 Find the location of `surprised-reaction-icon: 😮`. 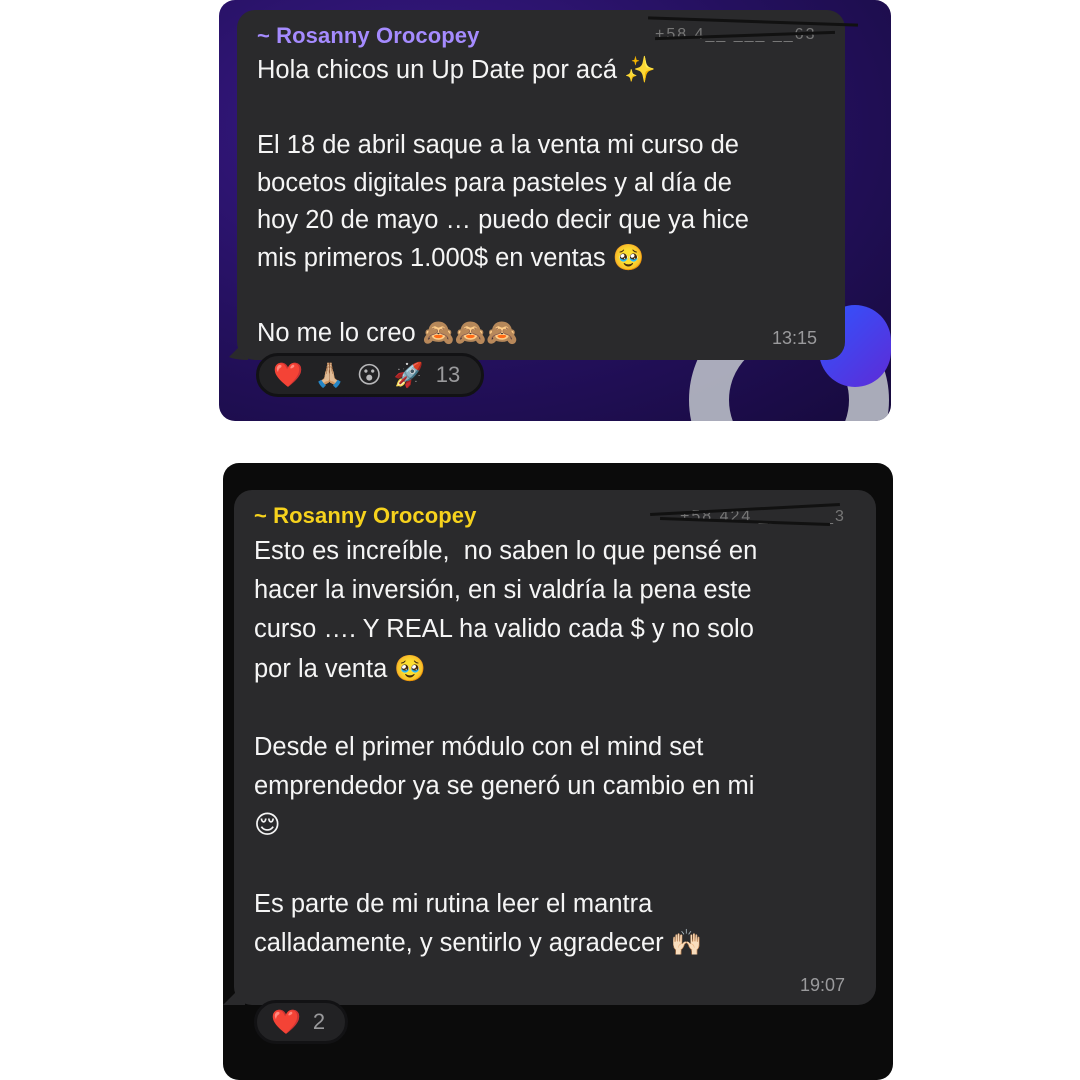

surprised-reaction-icon: 😮 is located at coordinates (369, 375).